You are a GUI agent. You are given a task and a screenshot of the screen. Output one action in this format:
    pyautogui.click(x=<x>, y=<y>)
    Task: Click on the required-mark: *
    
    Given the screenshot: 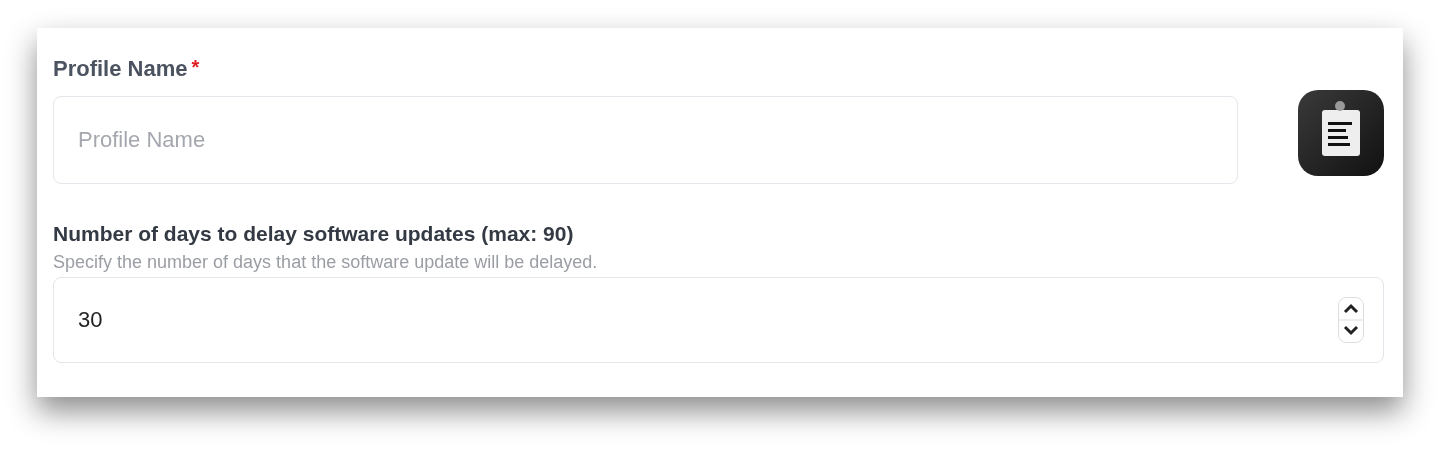 What is the action you would take?
    pyautogui.click(x=195, y=67)
    